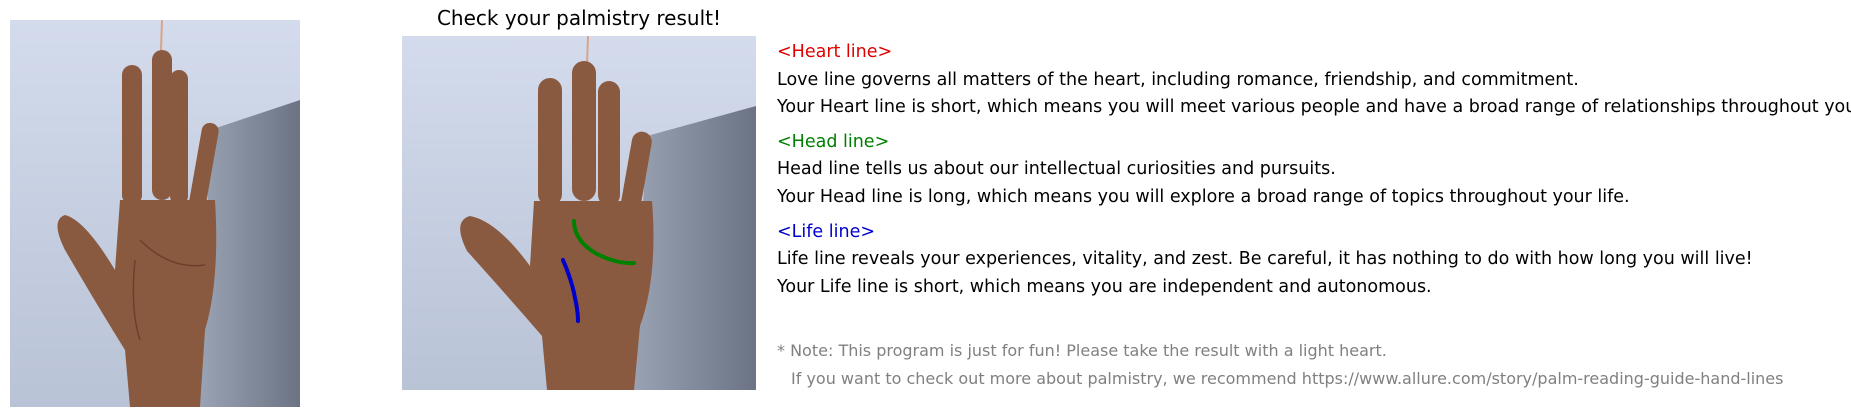 This screenshot has height=415, width=1851. What do you see at coordinates (579, 18) in the screenshot?
I see `result-title: Check your palmistry result!` at bounding box center [579, 18].